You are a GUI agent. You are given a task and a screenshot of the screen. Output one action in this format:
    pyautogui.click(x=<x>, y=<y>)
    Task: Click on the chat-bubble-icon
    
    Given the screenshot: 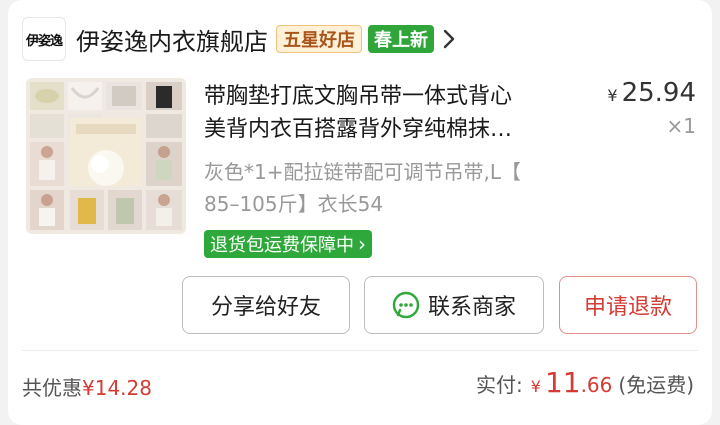 What is the action you would take?
    pyautogui.click(x=406, y=305)
    